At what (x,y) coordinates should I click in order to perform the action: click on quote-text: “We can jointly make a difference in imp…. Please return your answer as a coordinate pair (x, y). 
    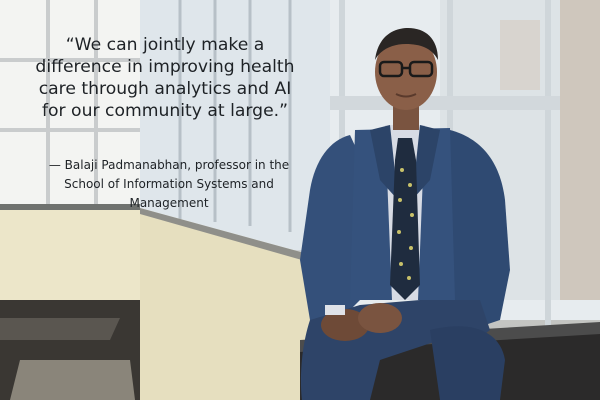
    Looking at the image, I should click on (165, 78).